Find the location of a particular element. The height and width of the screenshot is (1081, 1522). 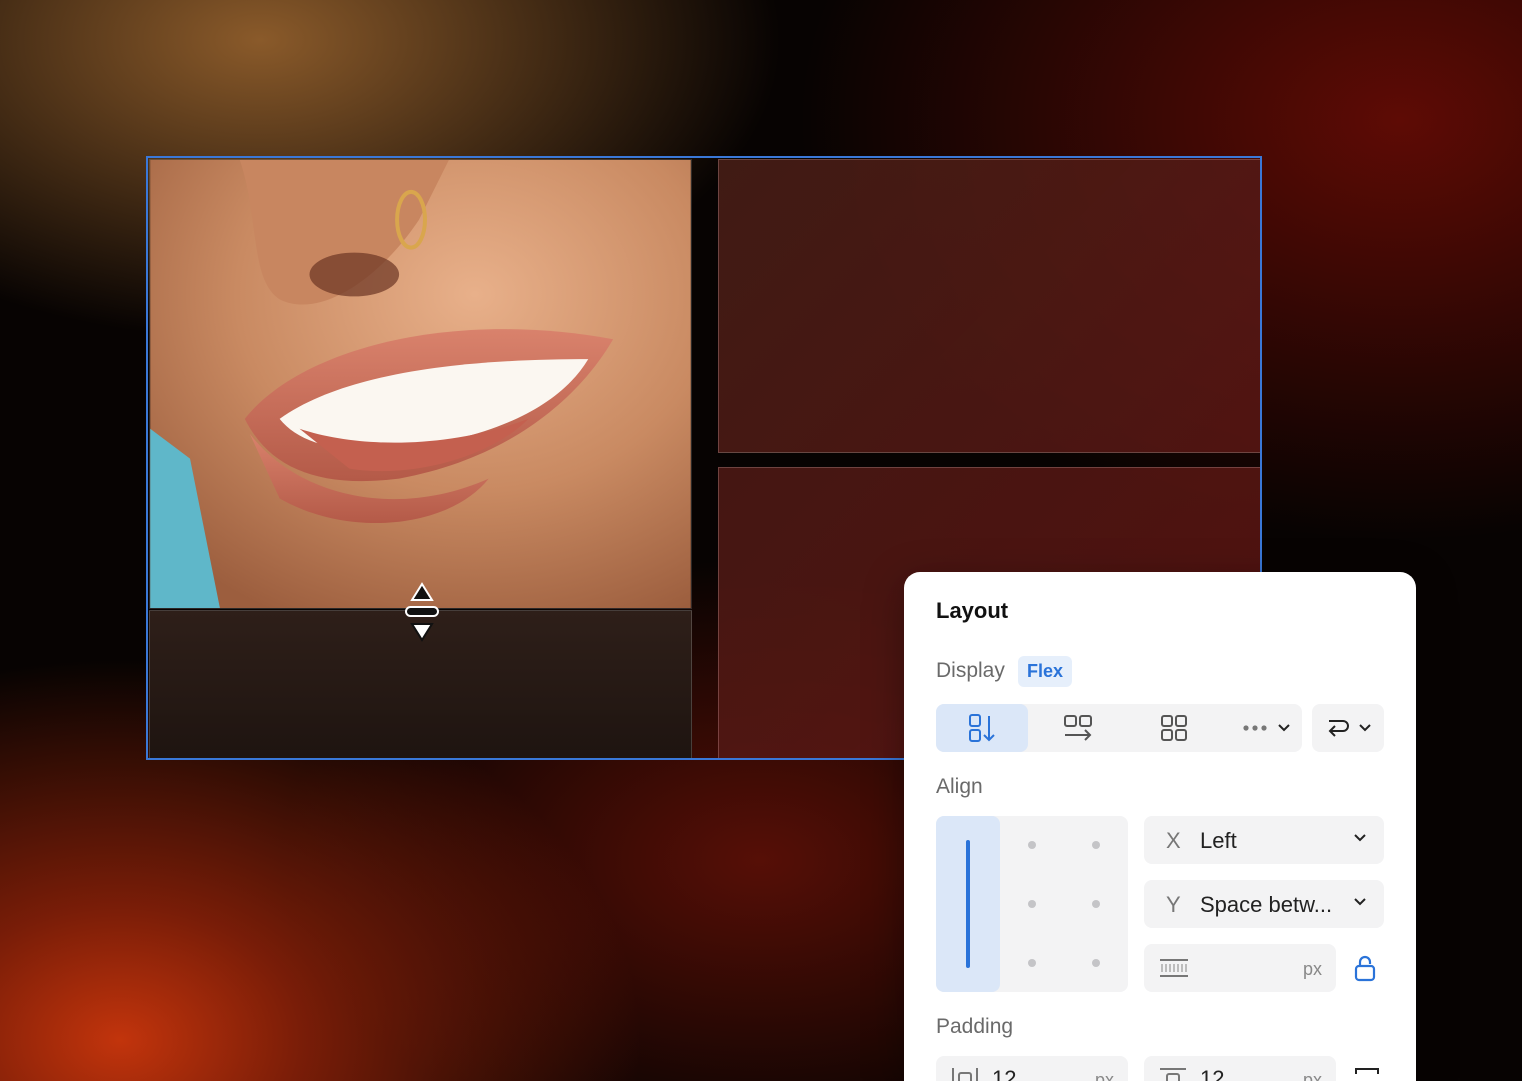

padding-horizontal-value: 12 is located at coordinates (1004, 1073).